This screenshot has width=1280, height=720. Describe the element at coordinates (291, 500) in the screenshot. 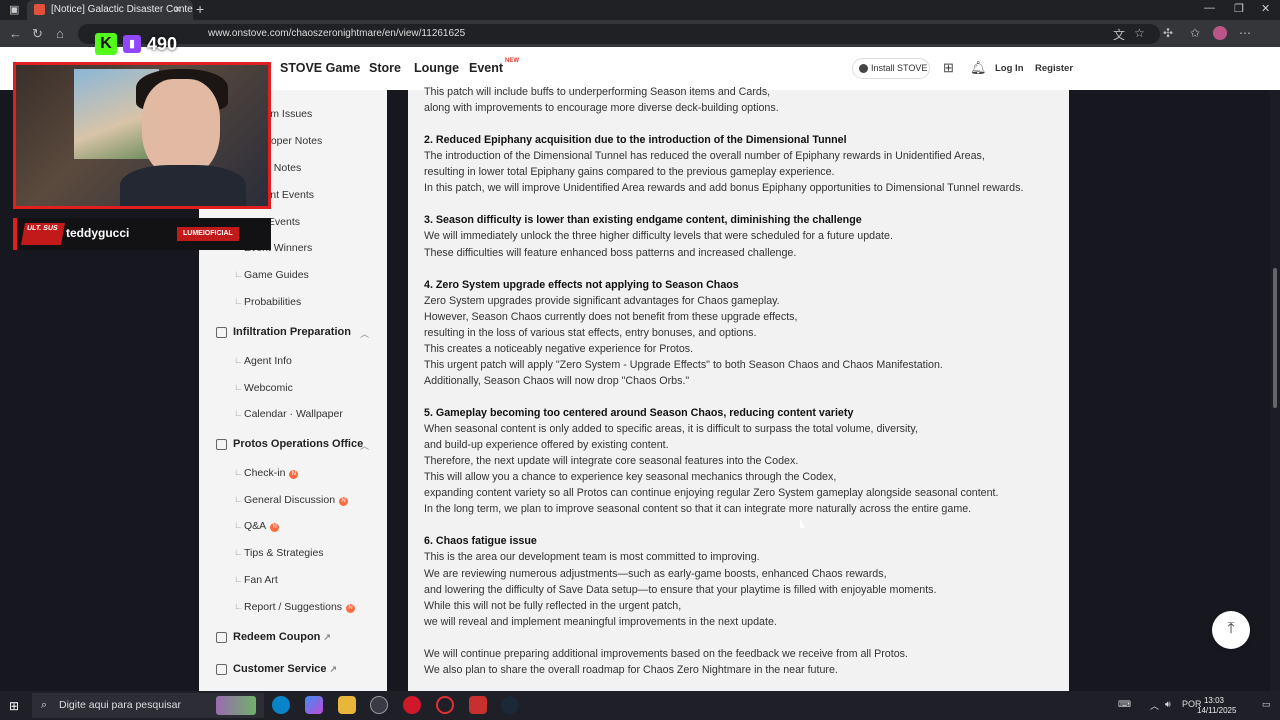

I see `sidebar-item-general-discussion: General DiscussionN` at that location.